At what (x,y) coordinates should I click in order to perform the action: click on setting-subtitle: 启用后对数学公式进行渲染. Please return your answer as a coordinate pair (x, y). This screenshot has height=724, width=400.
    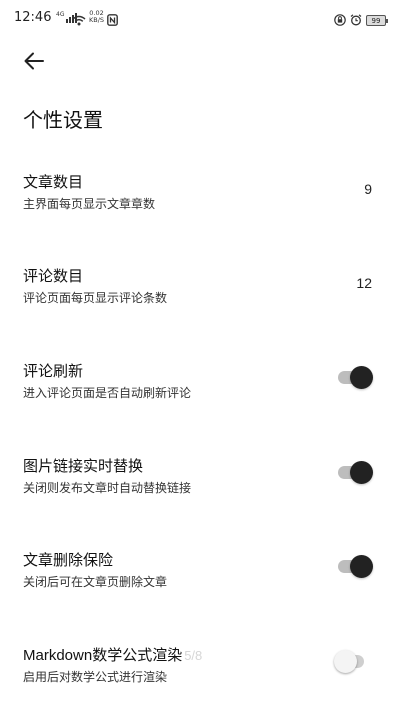
    Looking at the image, I should click on (95, 677).